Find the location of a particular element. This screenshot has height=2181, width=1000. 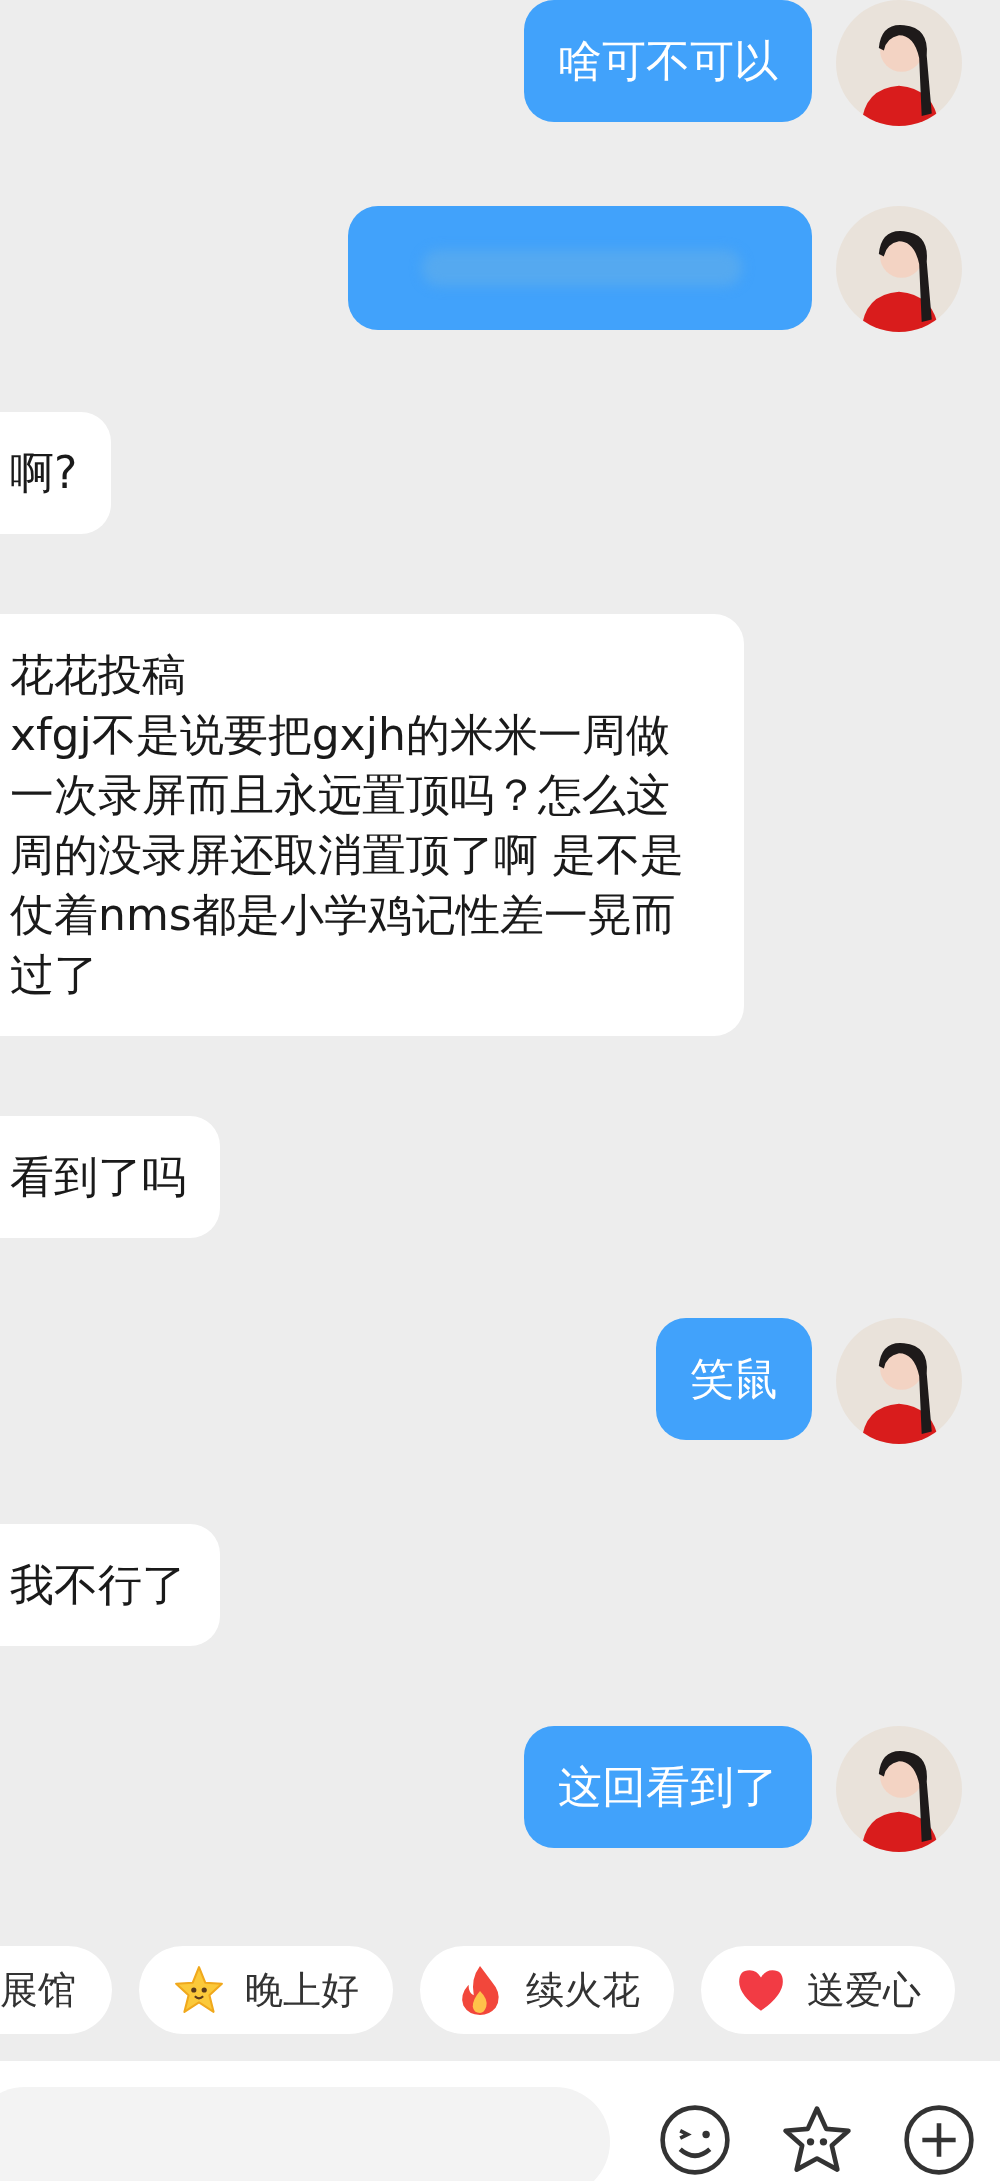

message-bubble: 看到了吗 is located at coordinates (110, 1177).